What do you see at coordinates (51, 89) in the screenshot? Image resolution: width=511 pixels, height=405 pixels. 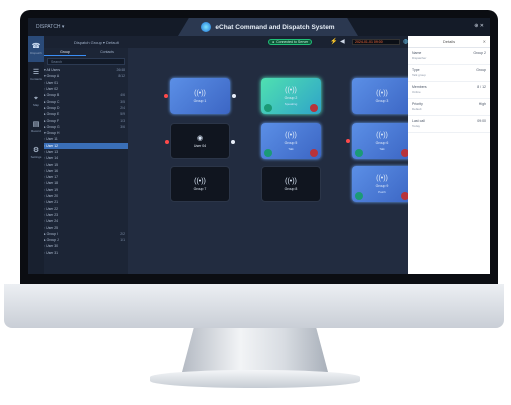 I see `tree-row-label: ◦ User 02` at bounding box center [51, 89].